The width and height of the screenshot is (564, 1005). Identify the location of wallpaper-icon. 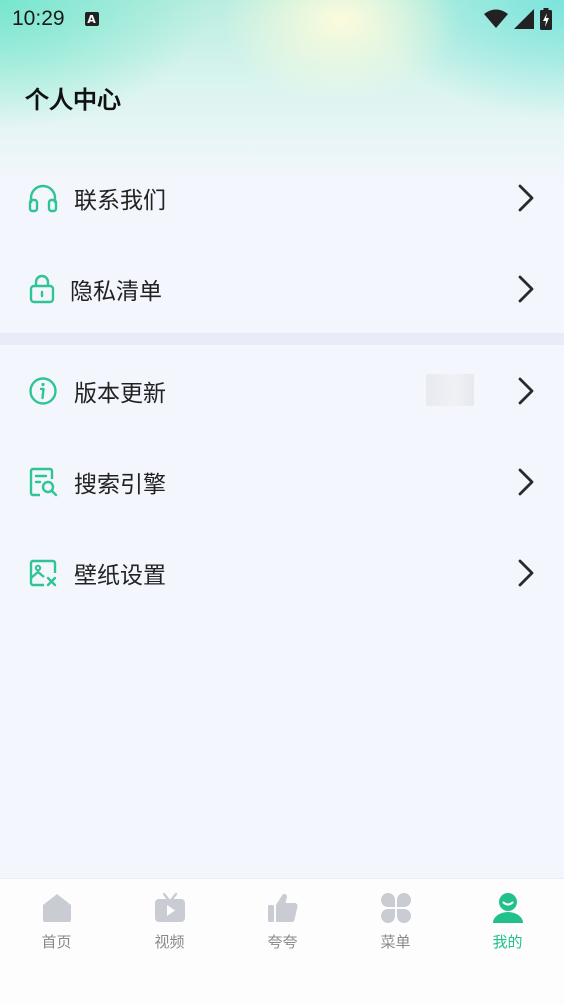
(43, 572).